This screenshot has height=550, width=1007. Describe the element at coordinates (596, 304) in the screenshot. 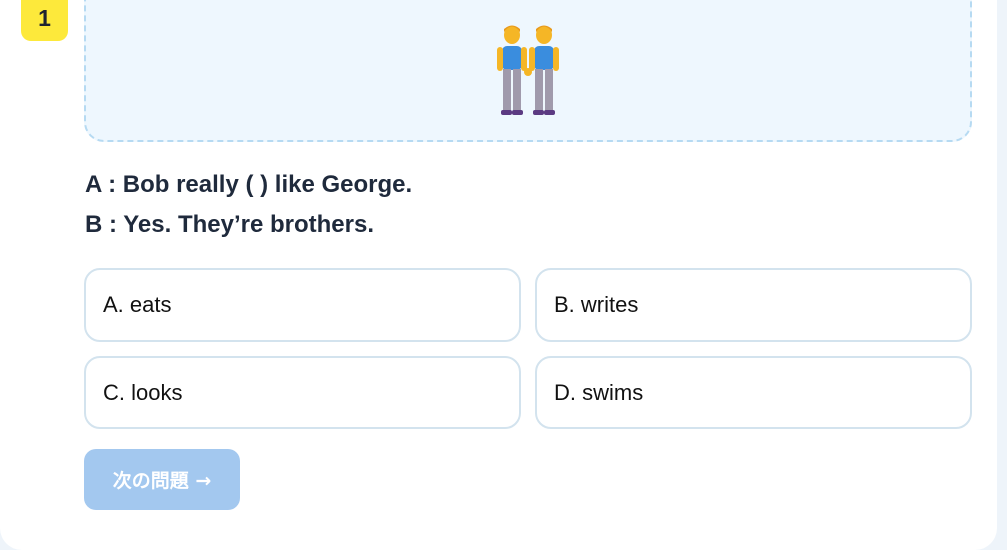

I see `option-b-label: B. writes` at that location.